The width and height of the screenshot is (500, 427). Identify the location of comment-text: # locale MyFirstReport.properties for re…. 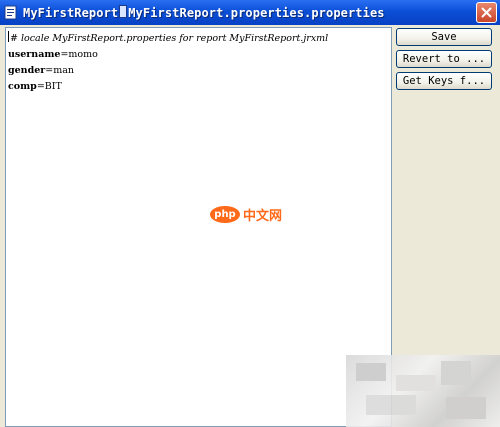
(169, 38).